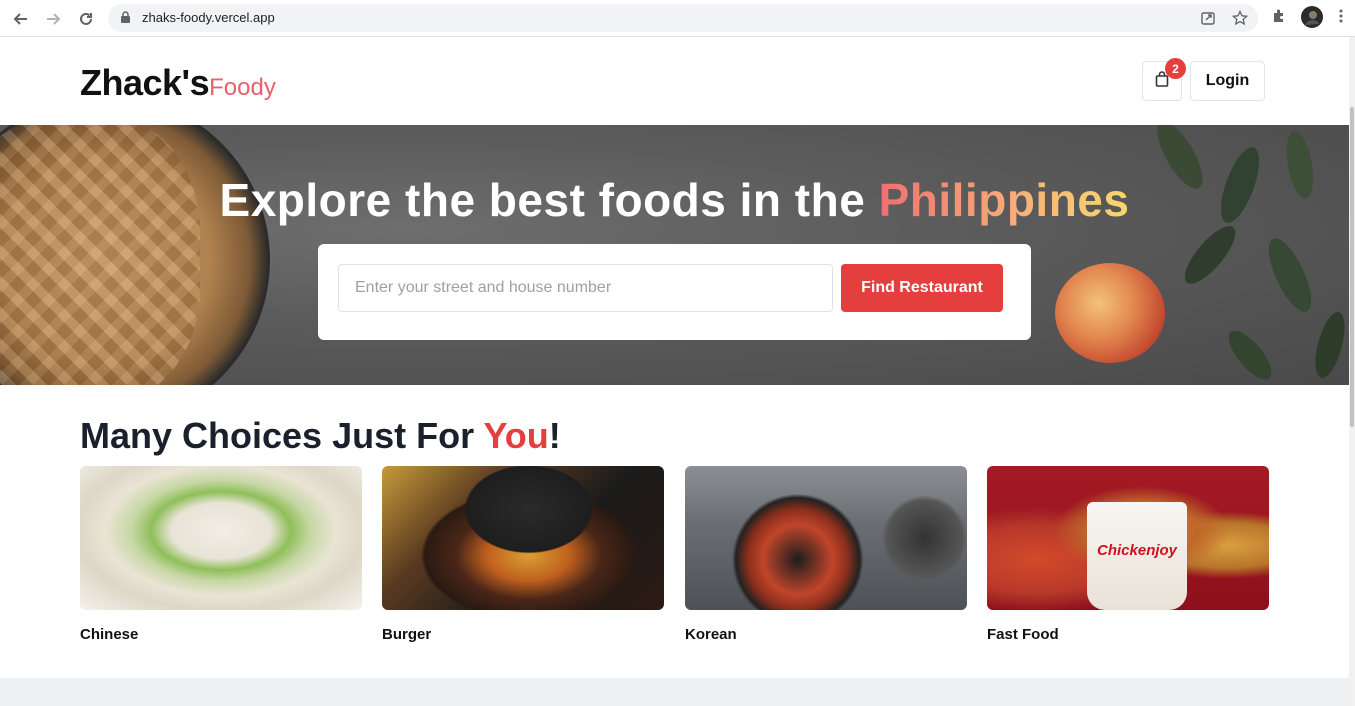 The image size is (1355, 706). I want to click on url-text: zhaks-foody.vercel.app, so click(208, 17).